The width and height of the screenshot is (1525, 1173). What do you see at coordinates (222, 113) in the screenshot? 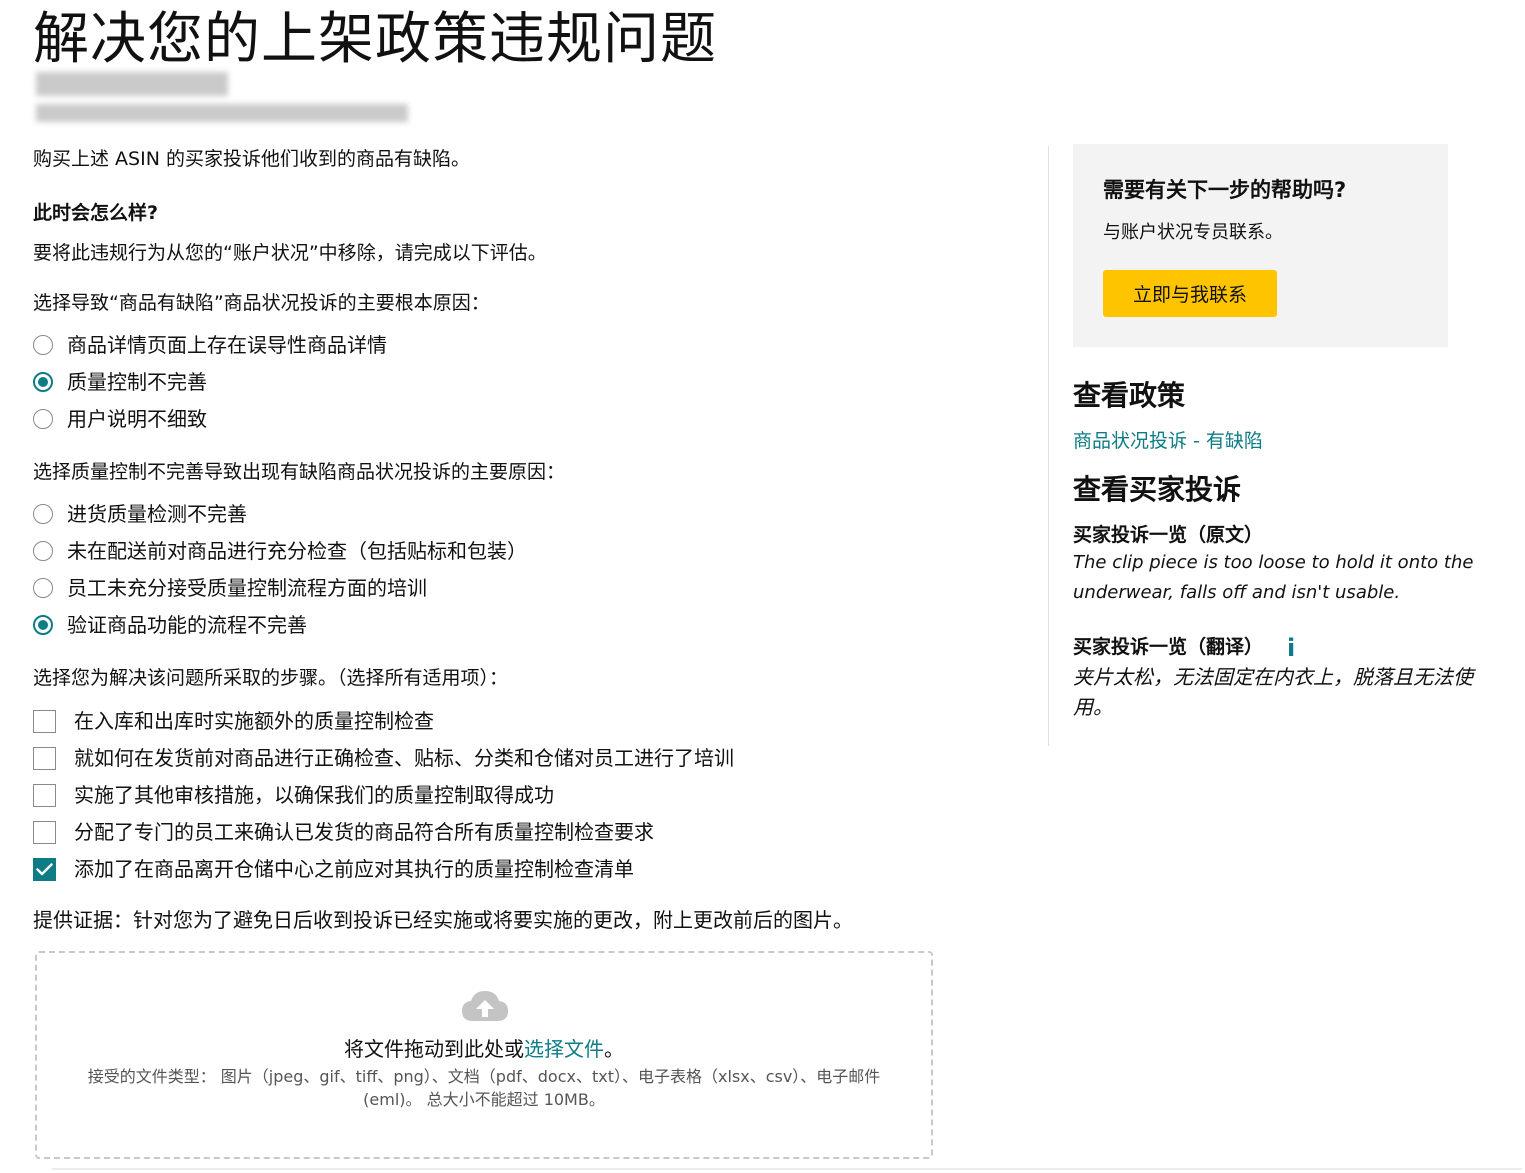
I see `redacted-product-line` at bounding box center [222, 113].